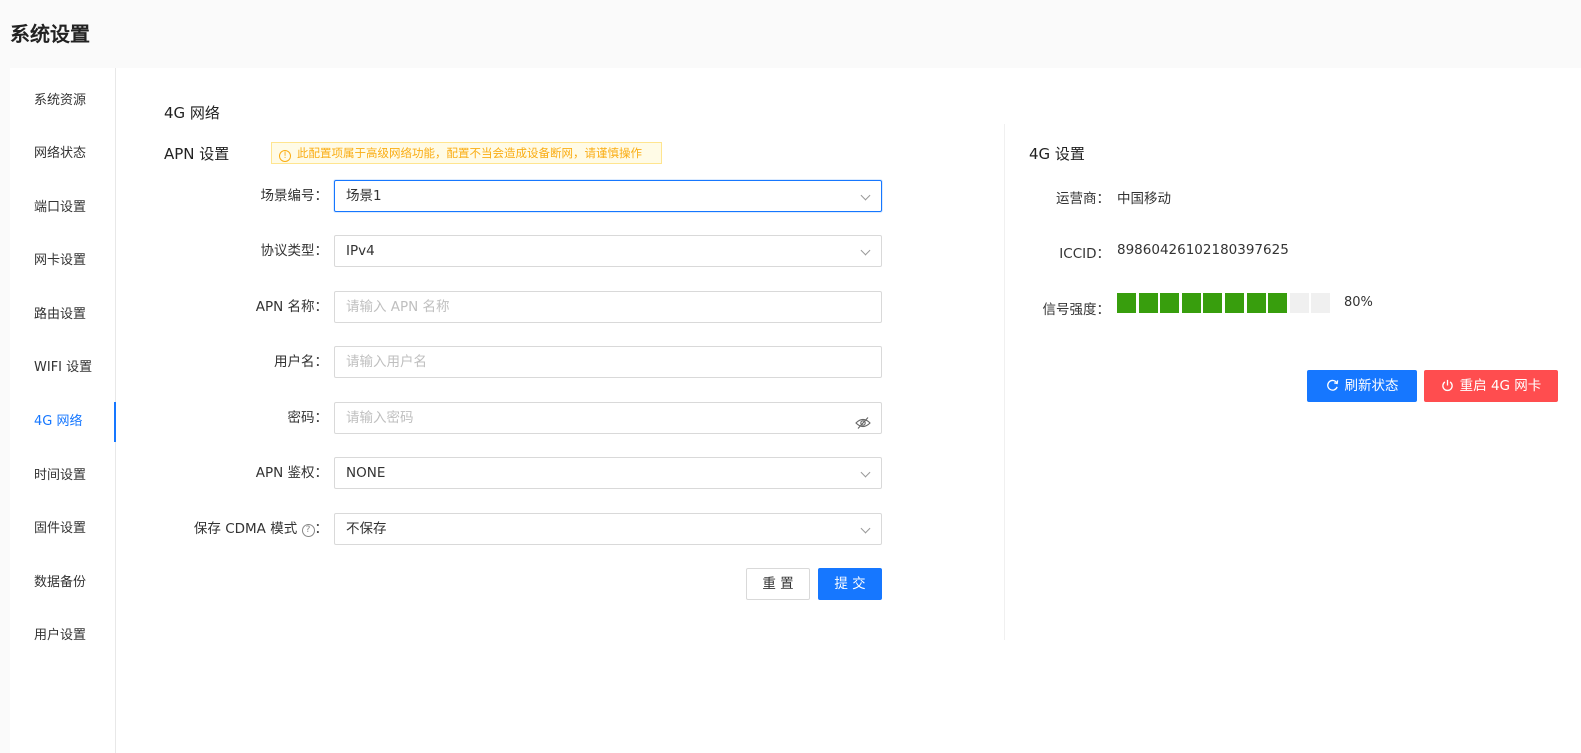 The image size is (1581, 753). I want to click on username-label: 用户名：, so click(301, 362).